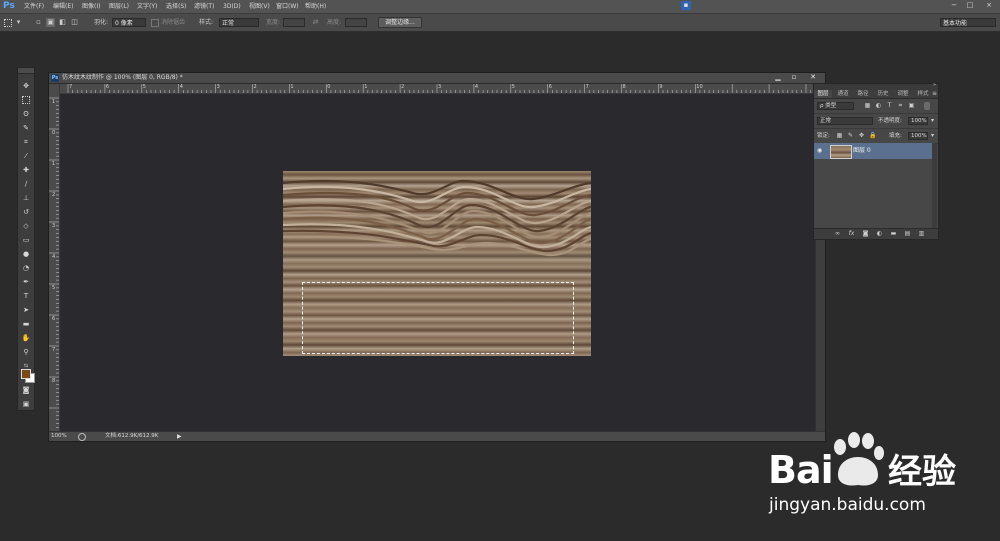  Describe the element at coordinates (907, 234) in the screenshot. I see `new-layer-icon: ▤` at that location.